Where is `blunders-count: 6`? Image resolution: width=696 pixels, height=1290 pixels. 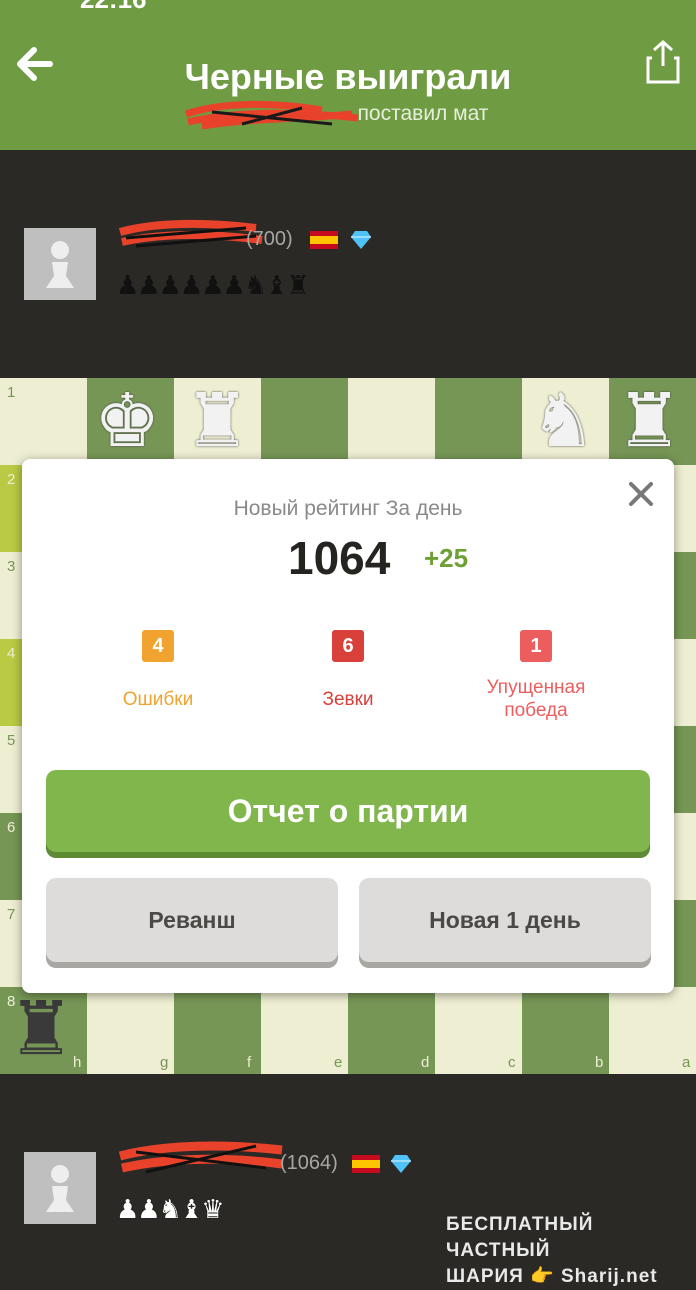 blunders-count: 6 is located at coordinates (348, 646).